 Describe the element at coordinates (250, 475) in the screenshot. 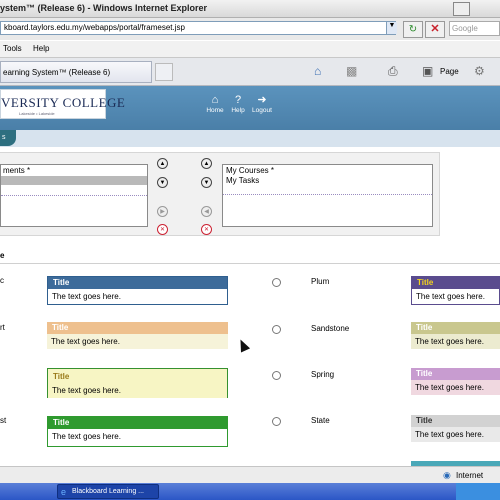

I see `status-bar: ◉ Internet` at that location.